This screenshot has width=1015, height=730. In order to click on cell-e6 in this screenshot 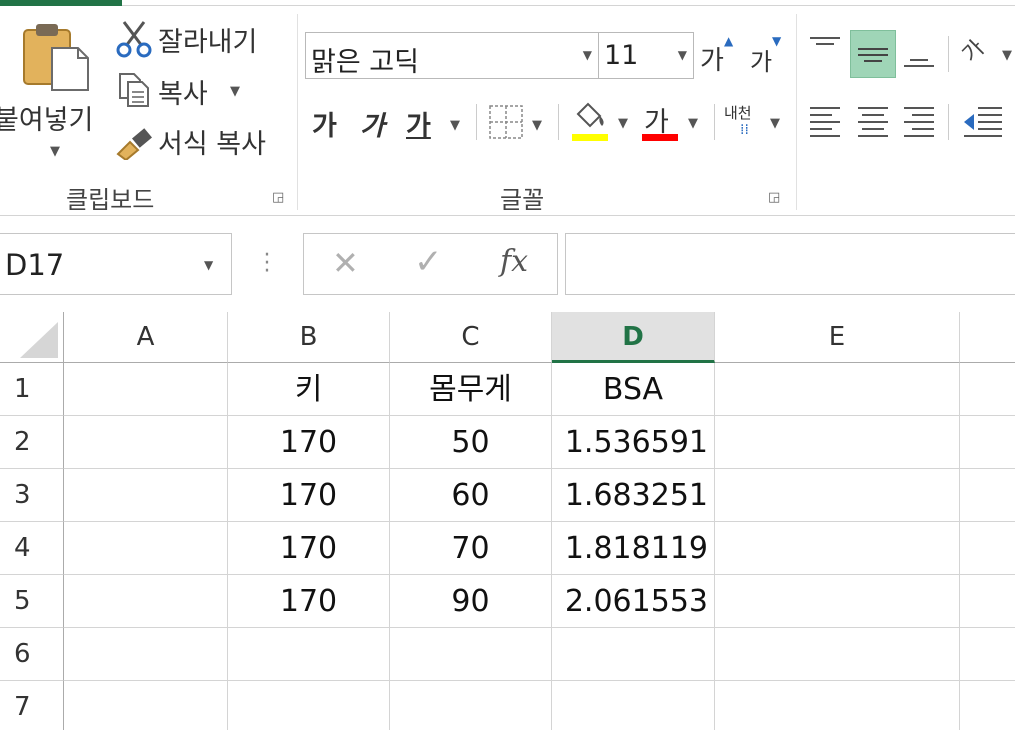, I will do `click(837, 654)`.